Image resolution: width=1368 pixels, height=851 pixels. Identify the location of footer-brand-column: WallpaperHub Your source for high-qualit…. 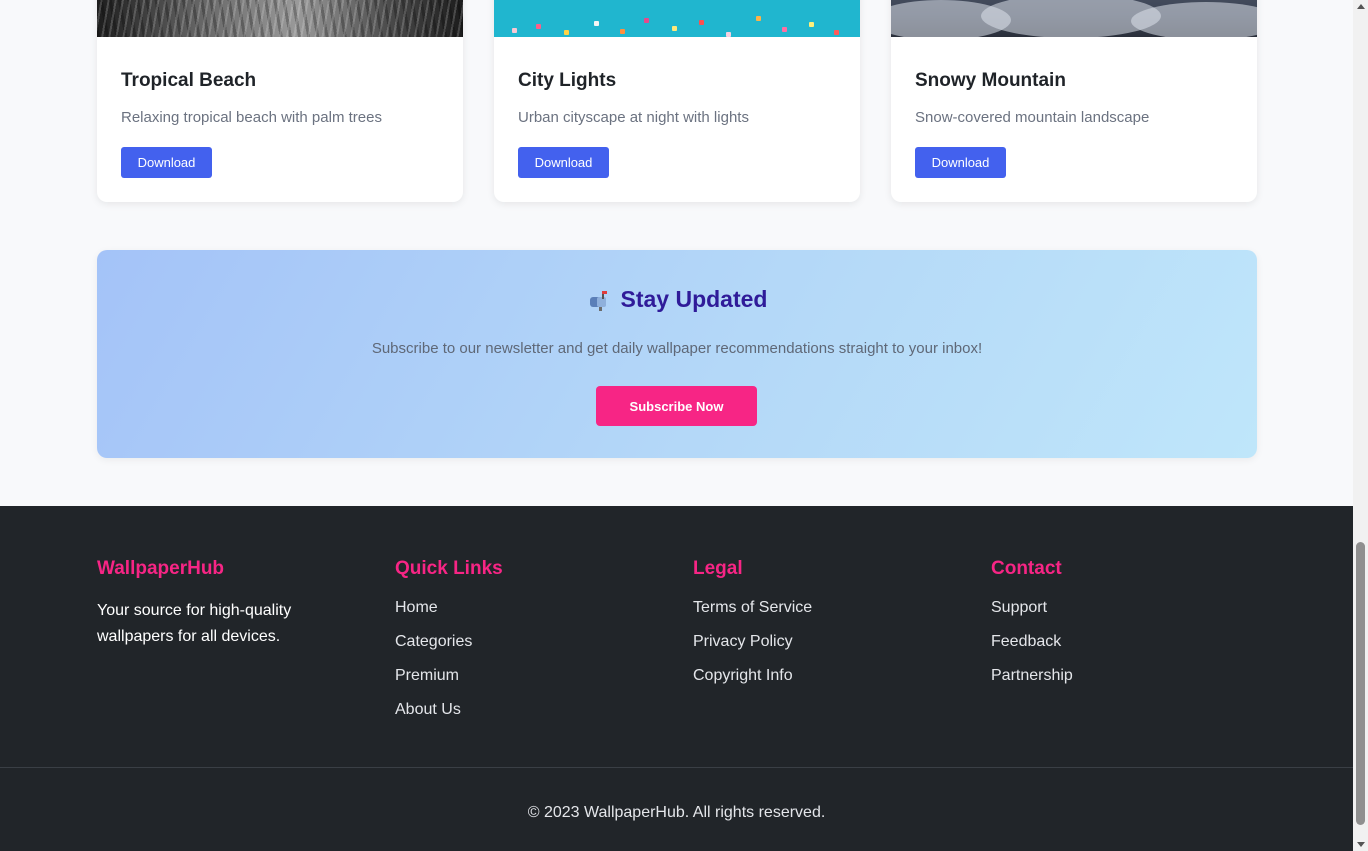
(227, 604).